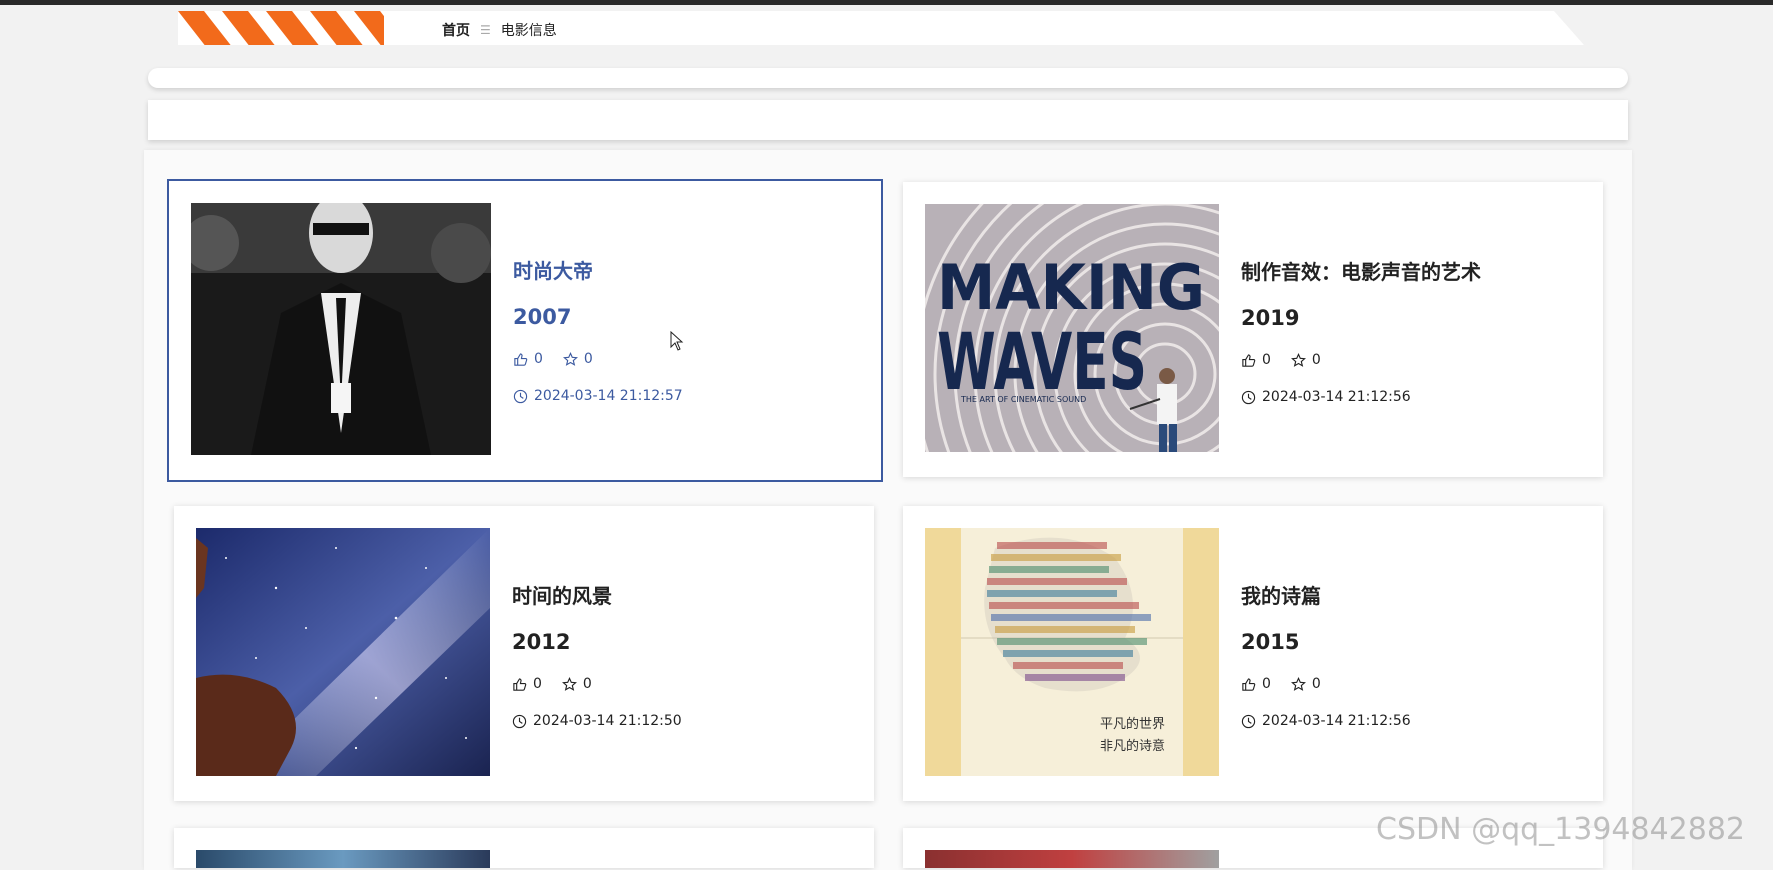 This screenshot has height=870, width=1773. I want to click on breadcrumb-current: 电影信息, so click(528, 31).